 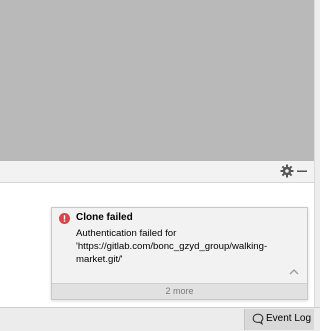 I want to click on event-log-button: Event Log, so click(x=279, y=319).